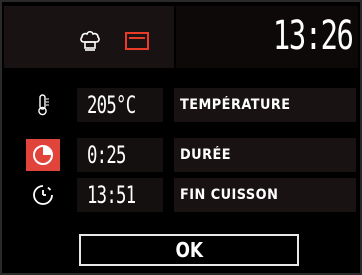 The width and height of the screenshot is (362, 275). Describe the element at coordinates (43, 195) in the screenshot. I see `end-clock-icon` at that location.